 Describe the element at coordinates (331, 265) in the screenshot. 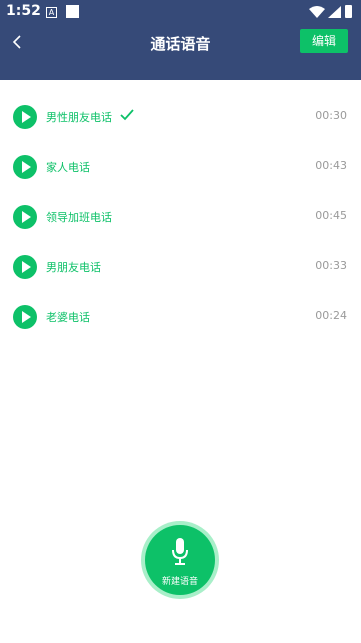

I see `voice-item-duration: 00:33` at that location.